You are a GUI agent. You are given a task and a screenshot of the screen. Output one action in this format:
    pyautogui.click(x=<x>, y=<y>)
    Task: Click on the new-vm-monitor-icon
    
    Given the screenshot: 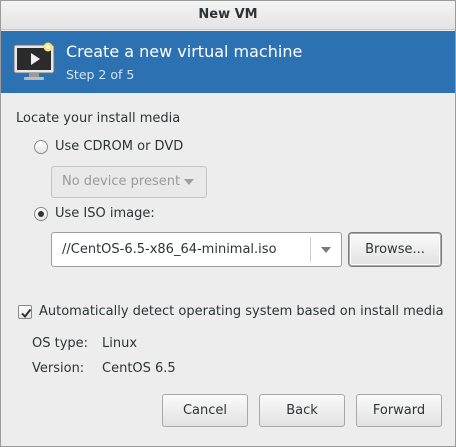 What is the action you would take?
    pyautogui.click(x=34, y=61)
    